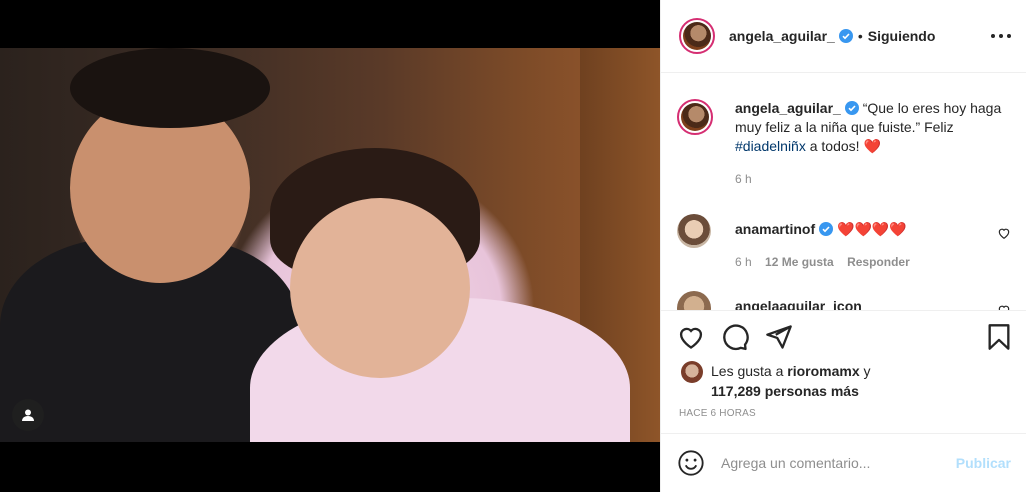 This screenshot has height=492, width=1026. What do you see at coordinates (692, 372) in the screenshot?
I see `liker-avatar` at bounding box center [692, 372].